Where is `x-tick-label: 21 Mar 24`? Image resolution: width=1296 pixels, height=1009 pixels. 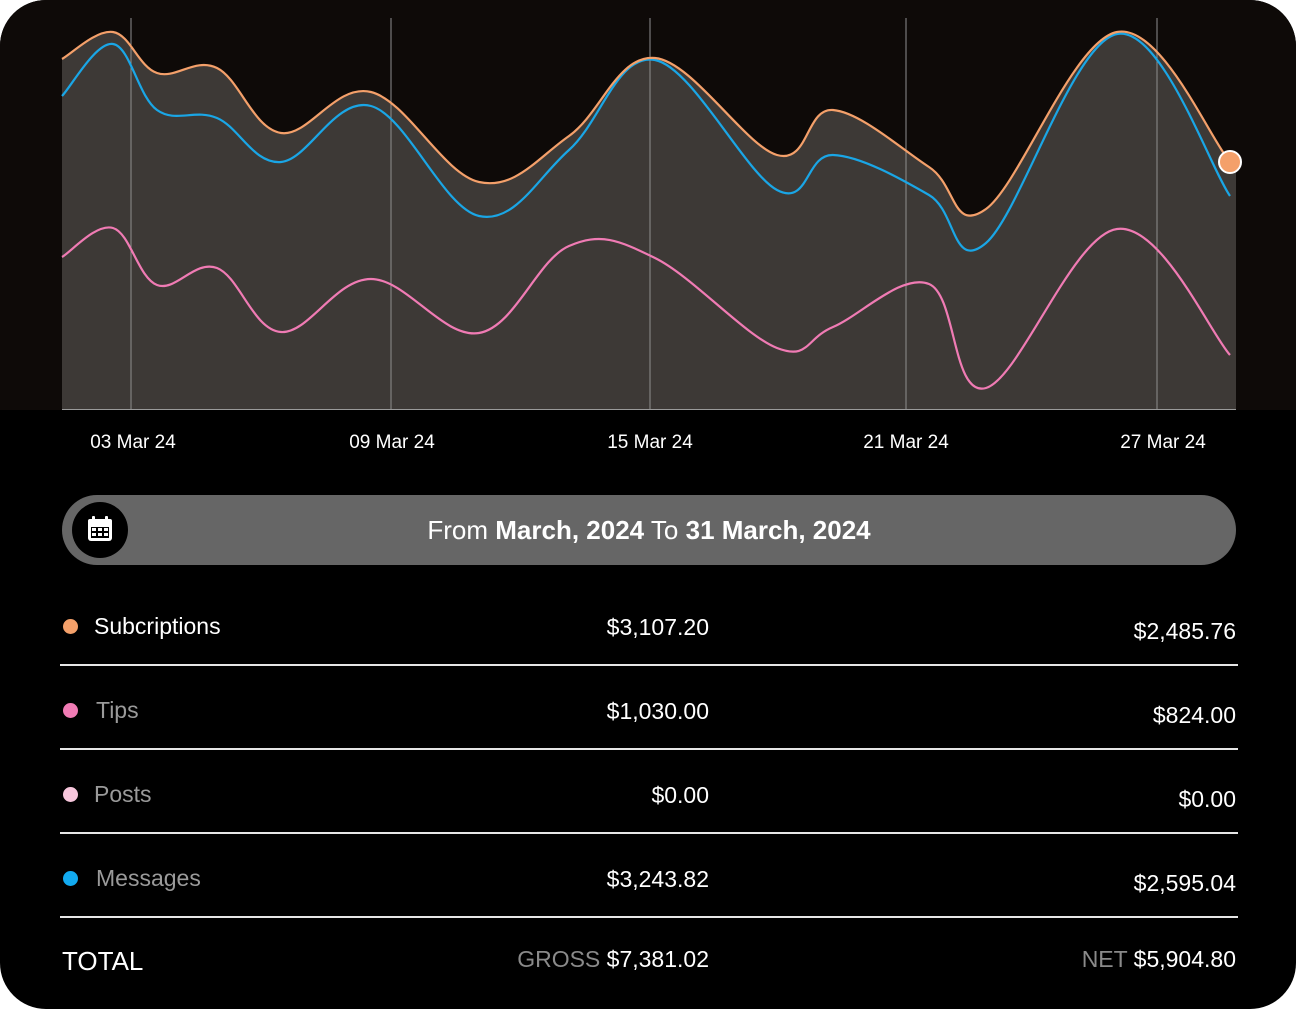
x-tick-label: 21 Mar 24 is located at coordinates (906, 442).